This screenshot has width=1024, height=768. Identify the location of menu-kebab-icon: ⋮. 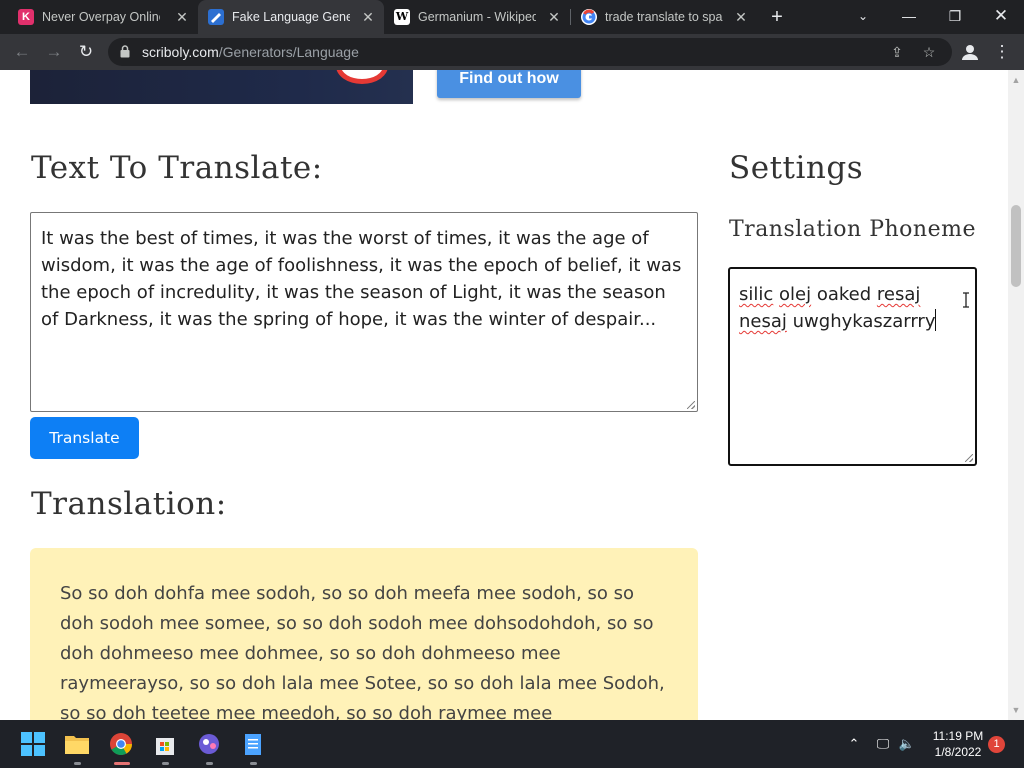
(1002, 52).